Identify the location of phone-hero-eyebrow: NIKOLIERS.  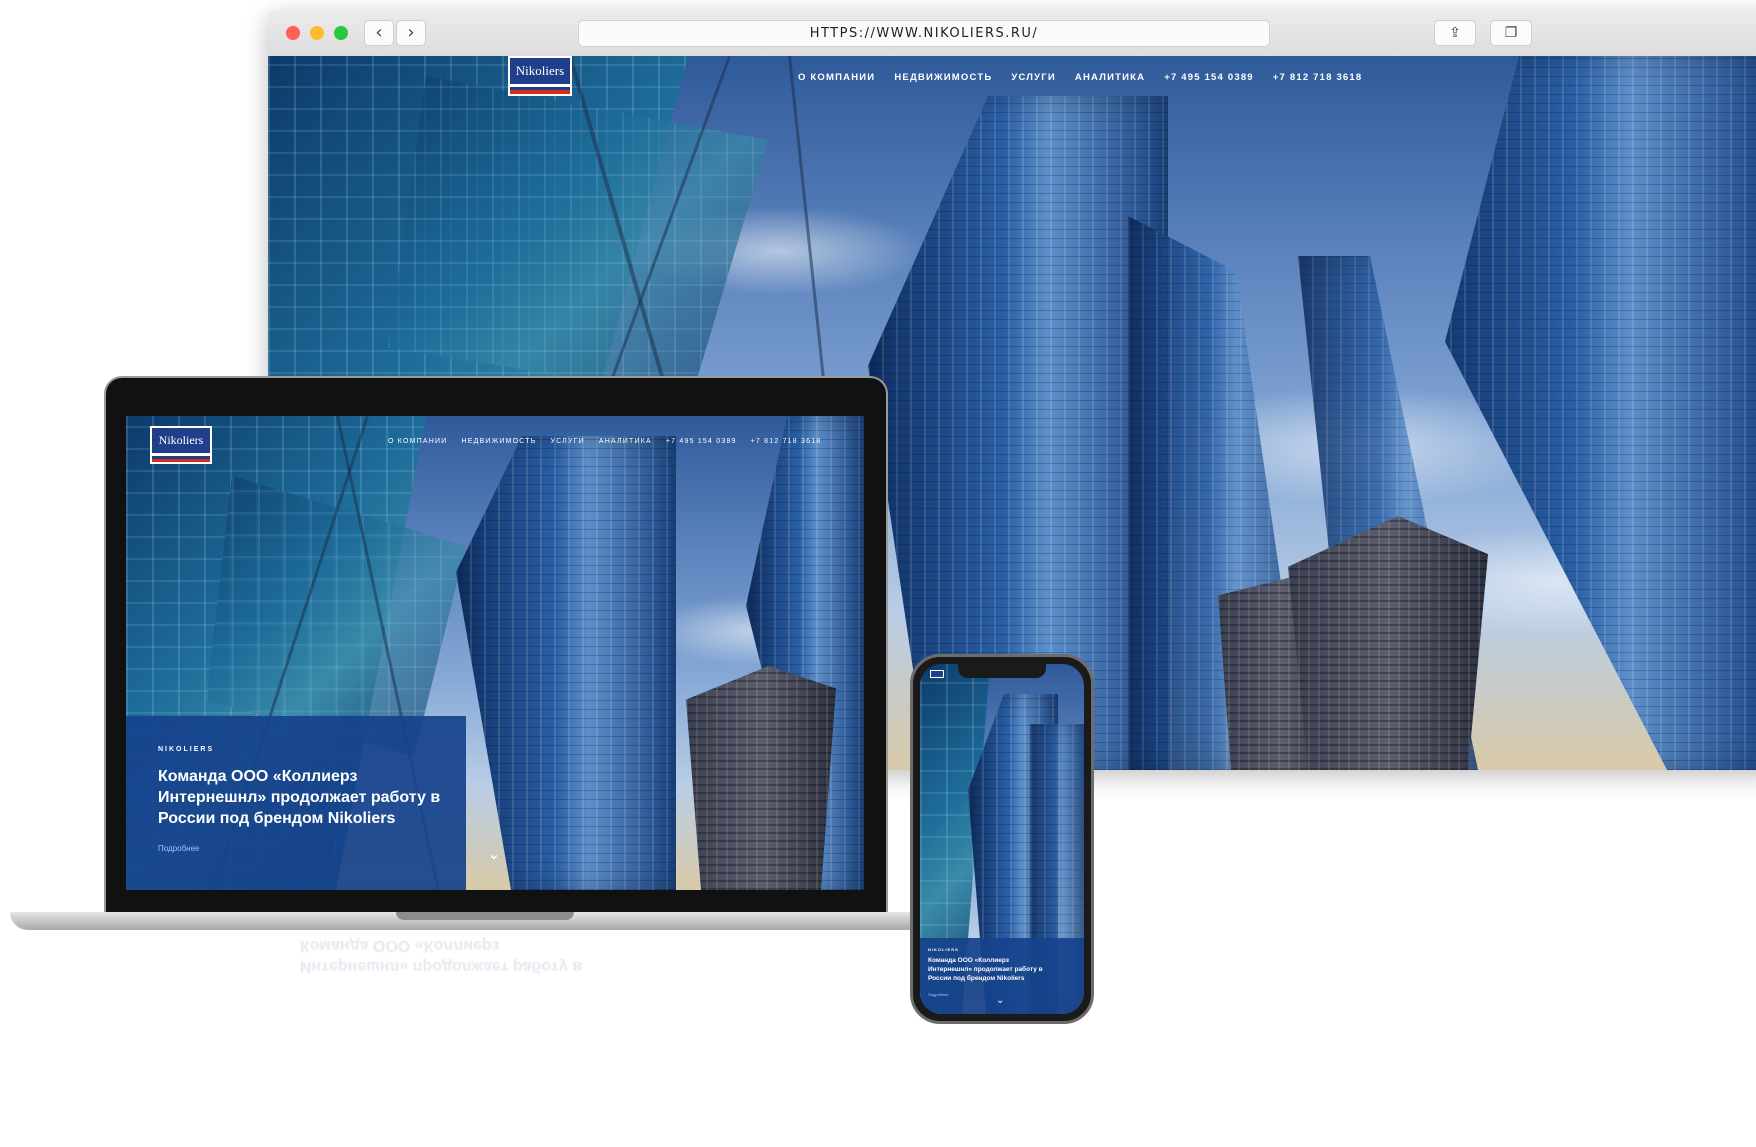
(943, 949).